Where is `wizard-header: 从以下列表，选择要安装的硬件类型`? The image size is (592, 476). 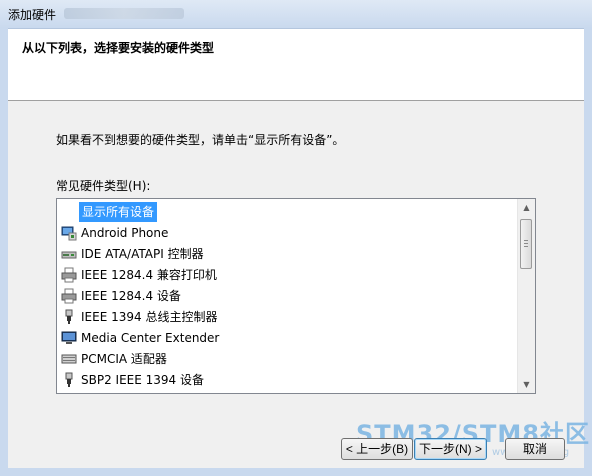 wizard-header: 从以下列表，选择要安装的硬件类型 is located at coordinates (296, 65).